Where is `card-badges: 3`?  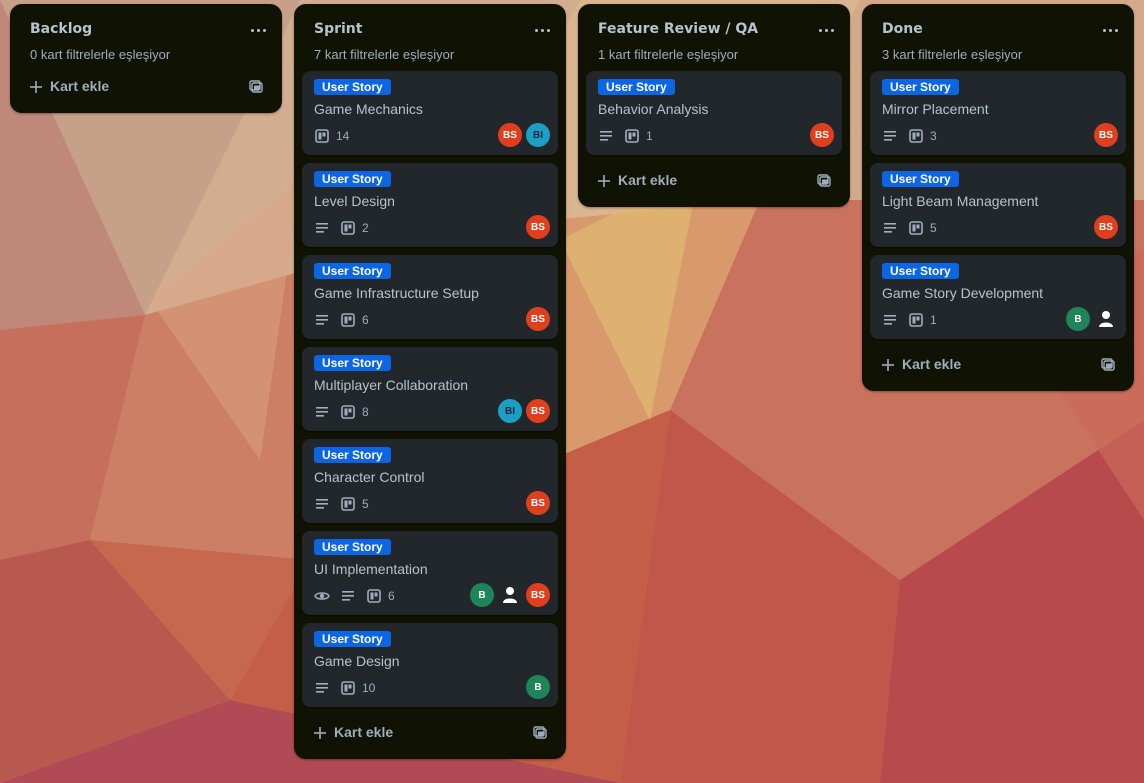 card-badges: 3 is located at coordinates (909, 136).